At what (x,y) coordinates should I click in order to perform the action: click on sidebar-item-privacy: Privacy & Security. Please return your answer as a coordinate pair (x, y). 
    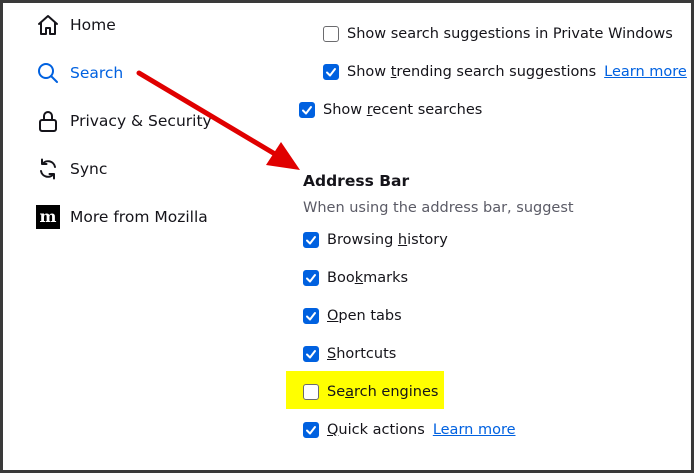
    Looking at the image, I should click on (124, 121).